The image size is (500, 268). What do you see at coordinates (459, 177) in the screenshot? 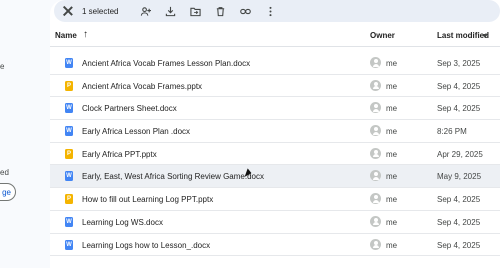
I see `file-modified: May 9, 2025` at bounding box center [459, 177].